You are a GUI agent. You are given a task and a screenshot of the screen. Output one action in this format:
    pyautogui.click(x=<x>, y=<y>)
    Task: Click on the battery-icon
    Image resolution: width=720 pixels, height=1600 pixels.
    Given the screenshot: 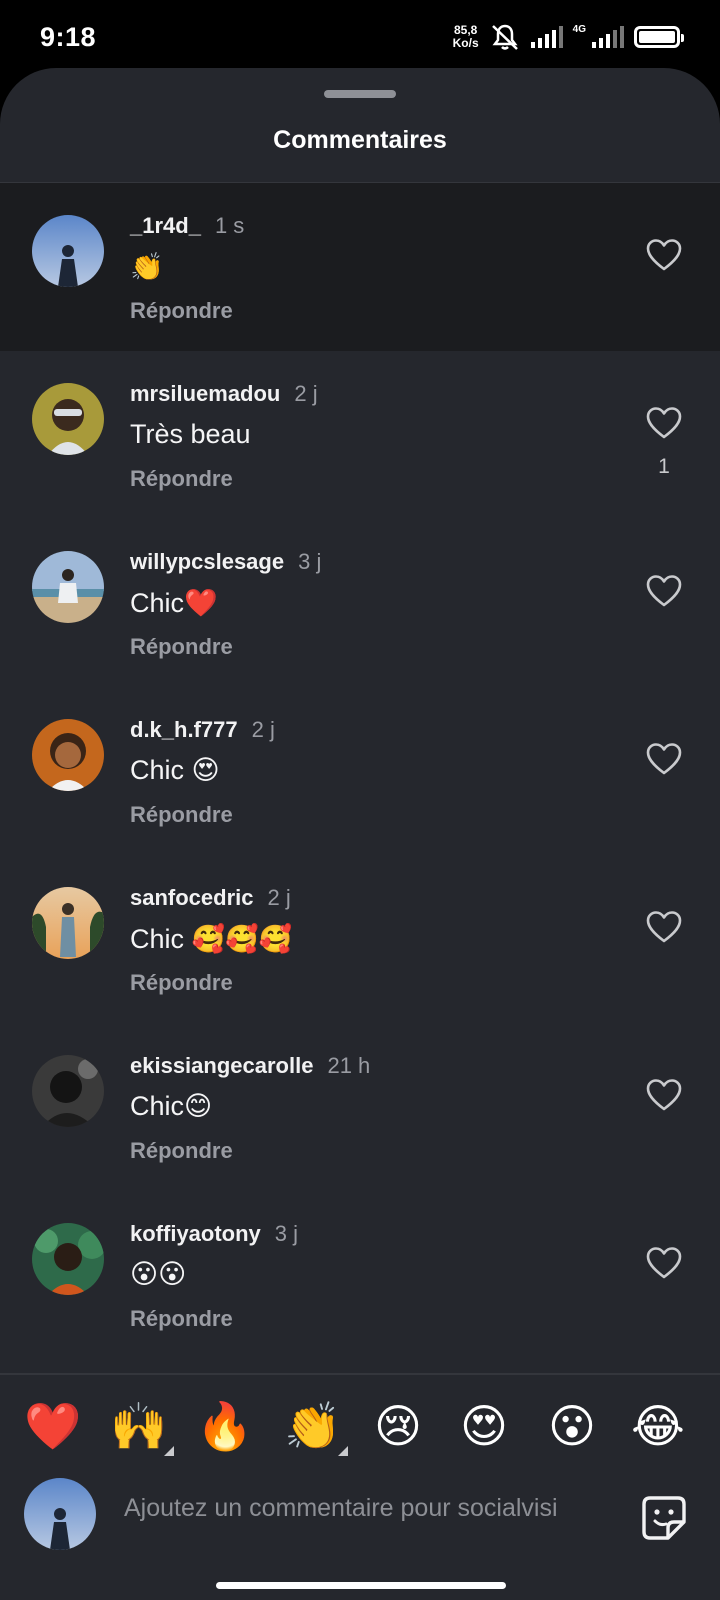 What is the action you would take?
    pyautogui.click(x=659, y=37)
    